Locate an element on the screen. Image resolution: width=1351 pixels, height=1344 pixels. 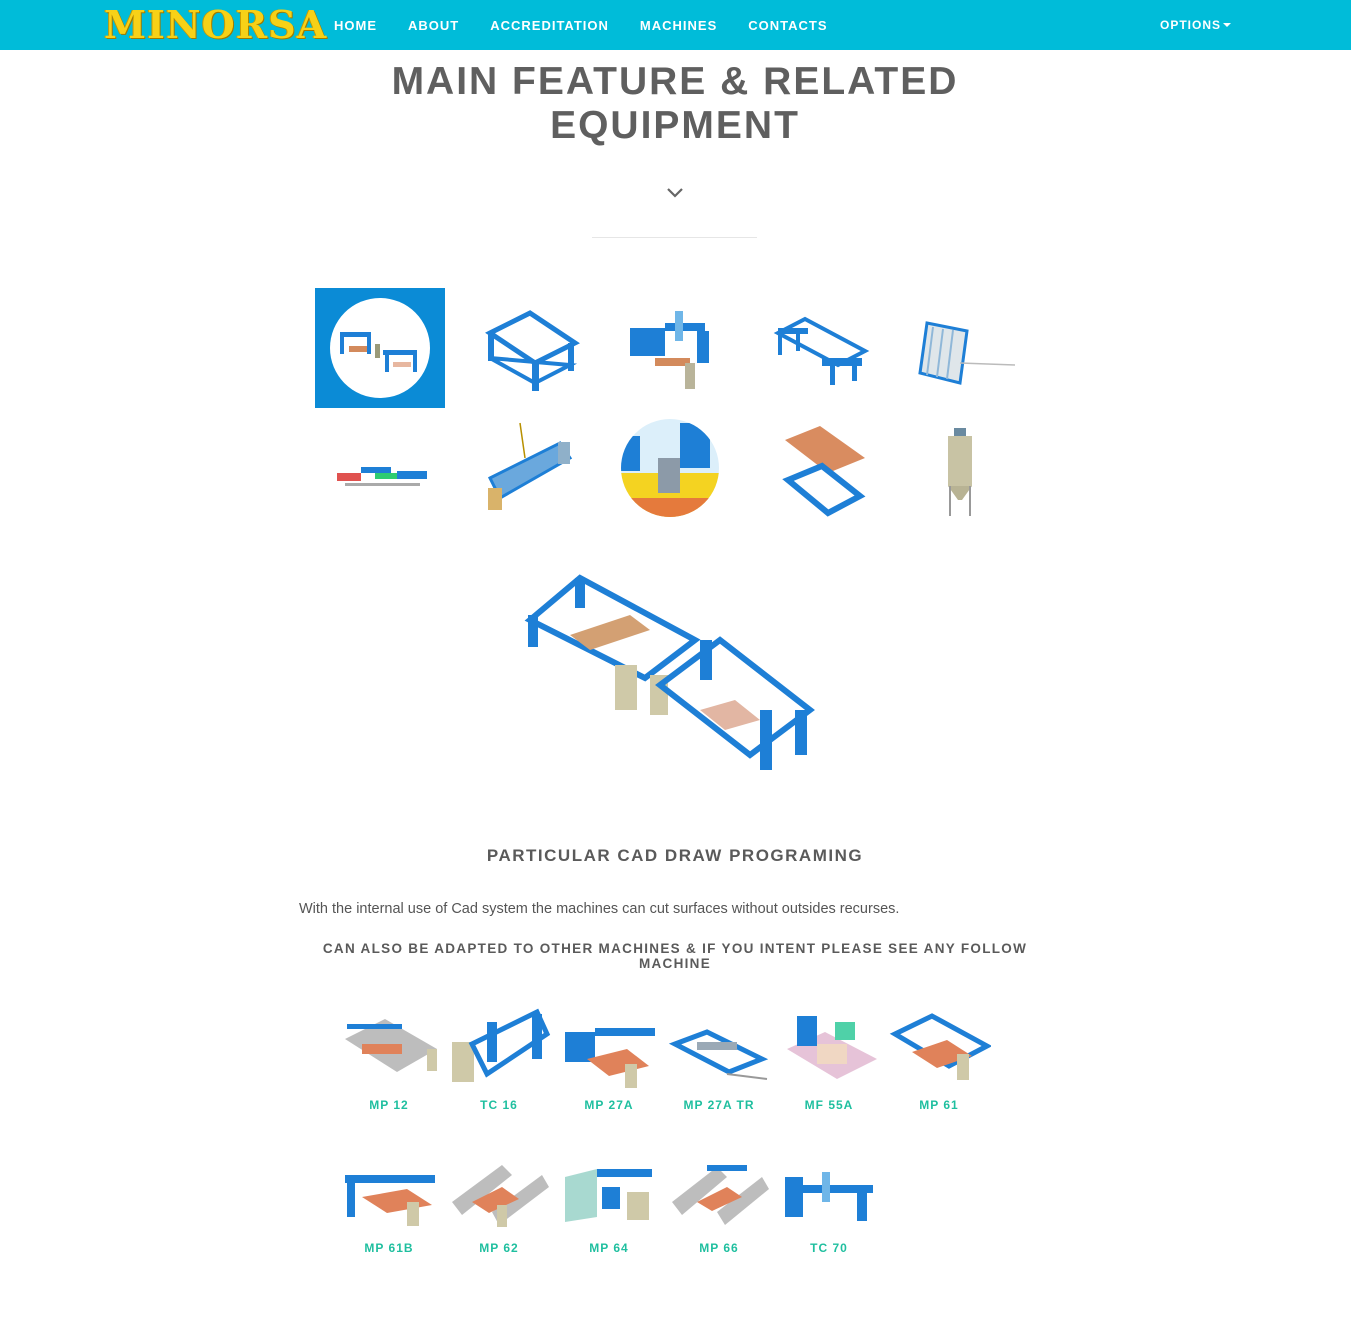
machine-label: MP 62 is located at coordinates (499, 1248).